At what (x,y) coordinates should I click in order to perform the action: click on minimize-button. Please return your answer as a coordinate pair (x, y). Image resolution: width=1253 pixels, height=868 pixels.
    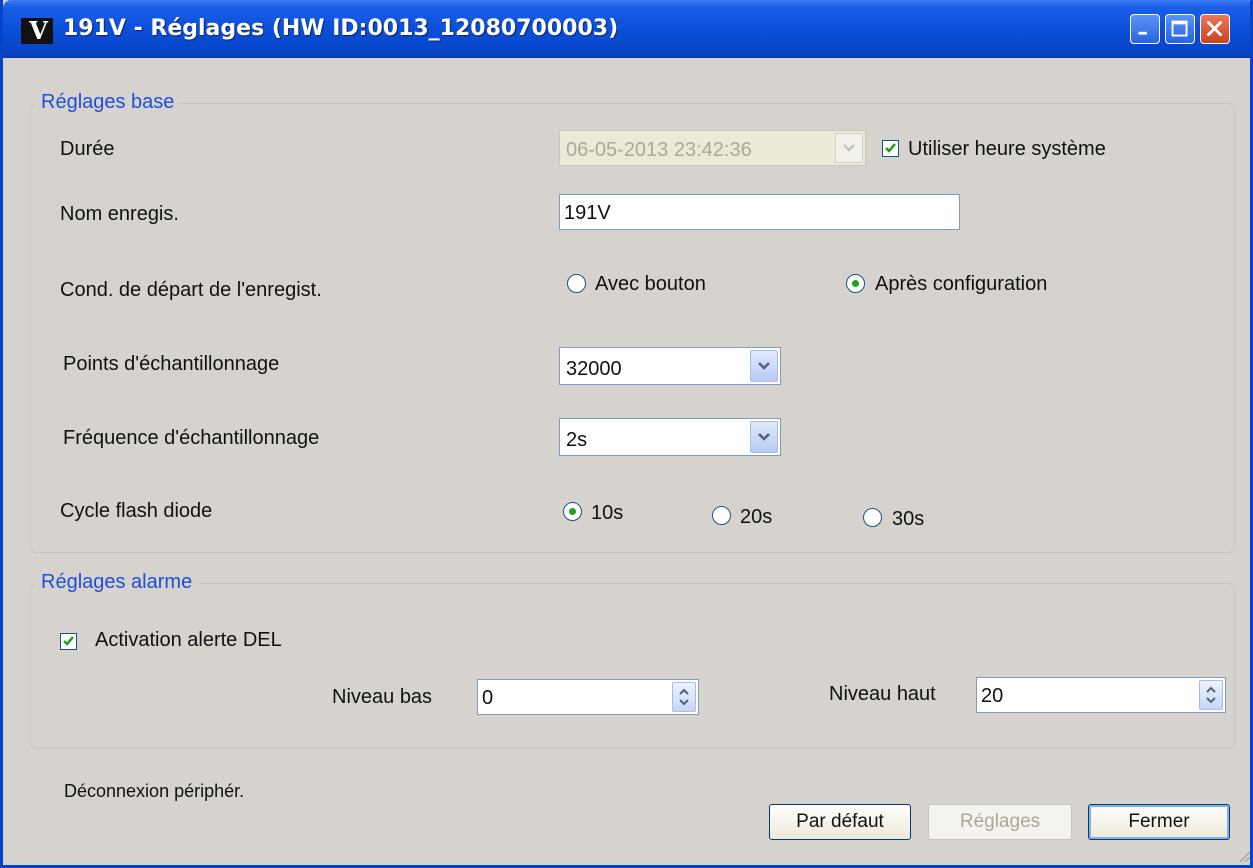
    Looking at the image, I should click on (1145, 29).